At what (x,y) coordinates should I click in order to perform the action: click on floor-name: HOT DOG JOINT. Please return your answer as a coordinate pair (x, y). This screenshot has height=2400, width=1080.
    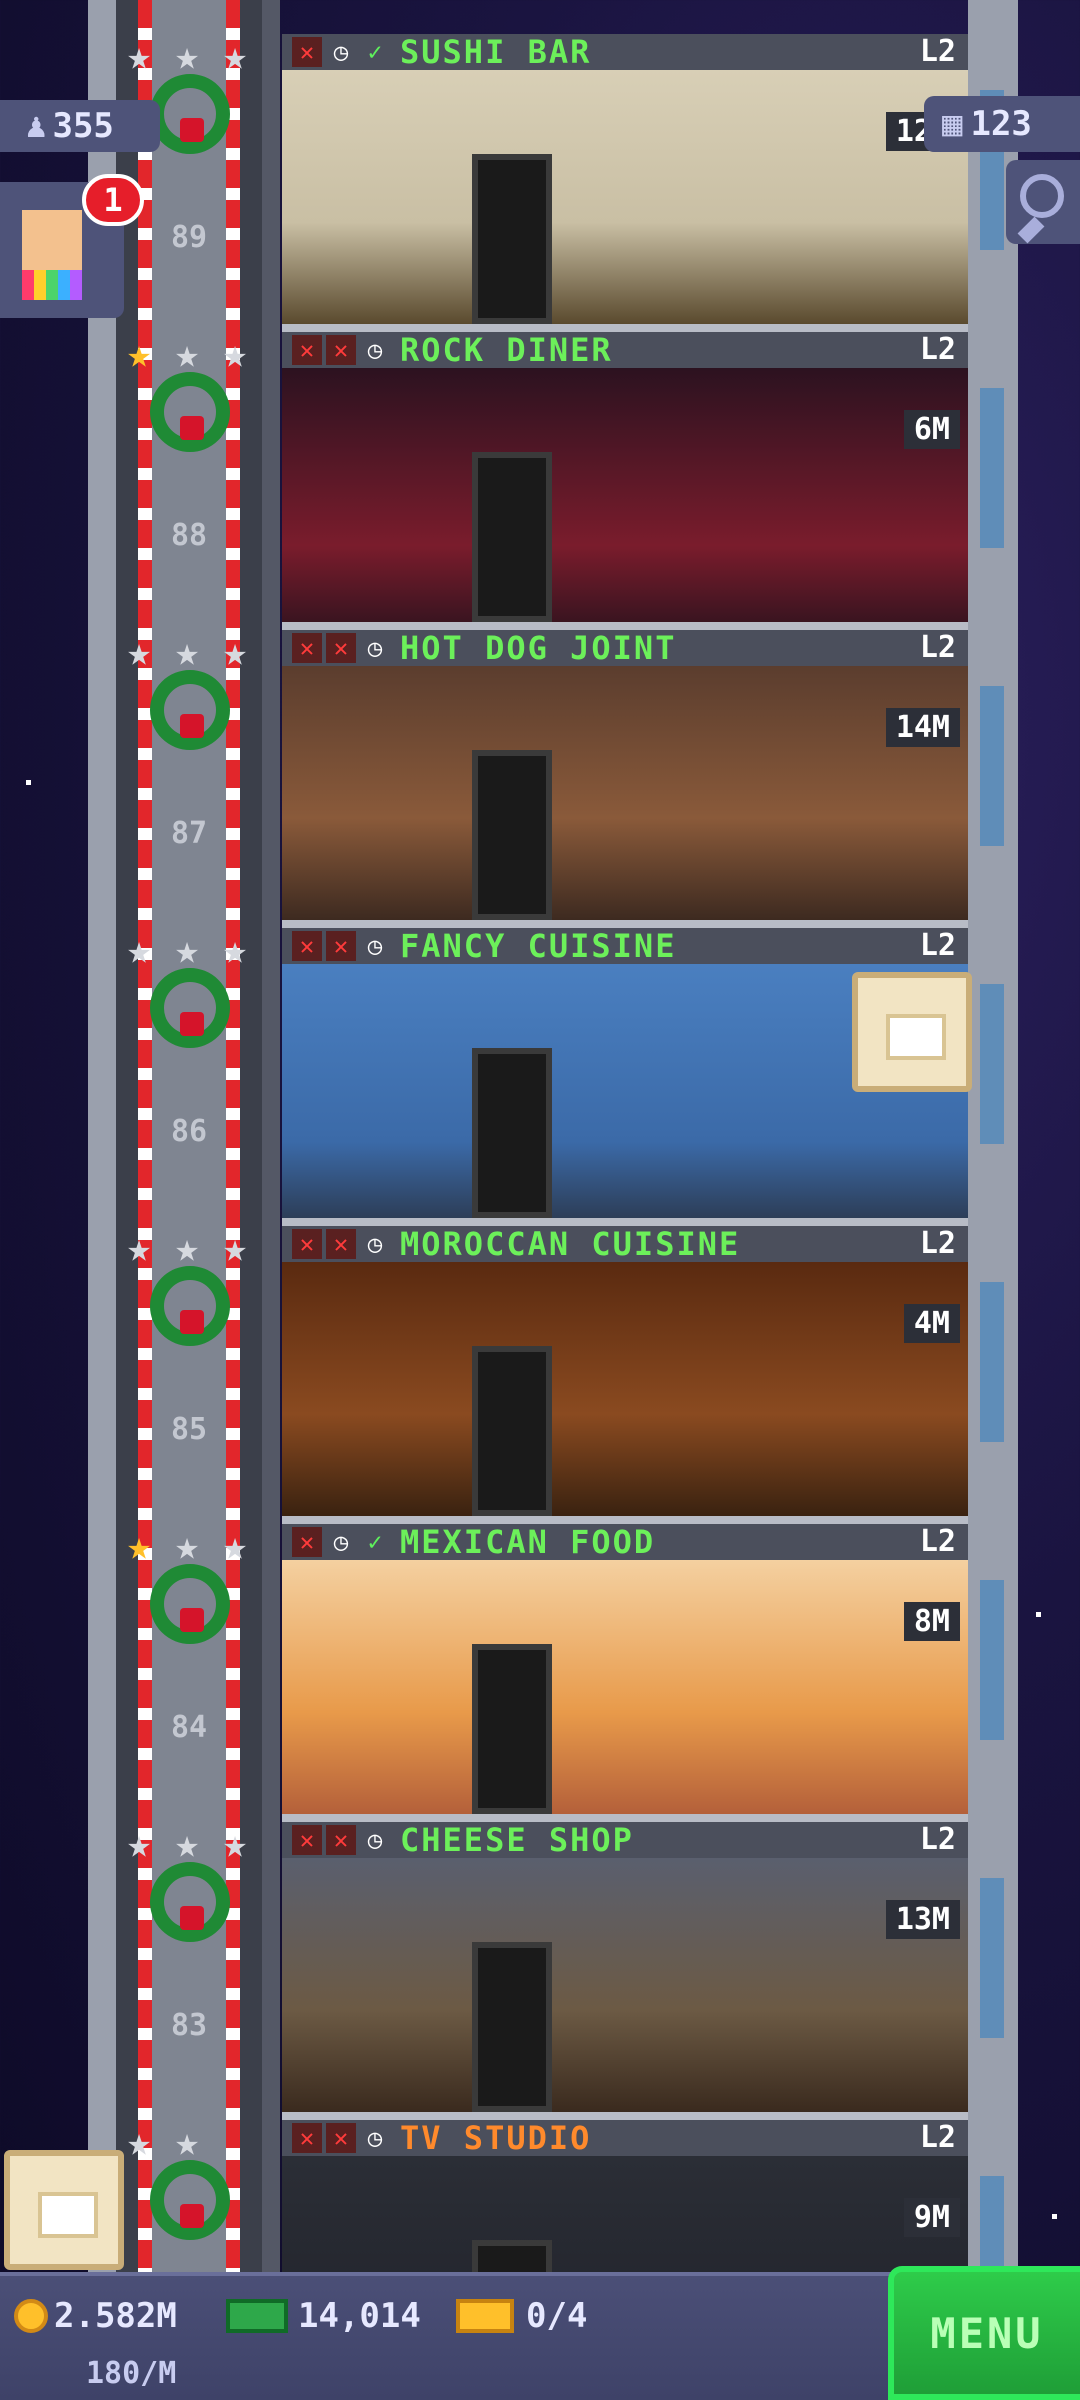
    Looking at the image, I should click on (538, 648).